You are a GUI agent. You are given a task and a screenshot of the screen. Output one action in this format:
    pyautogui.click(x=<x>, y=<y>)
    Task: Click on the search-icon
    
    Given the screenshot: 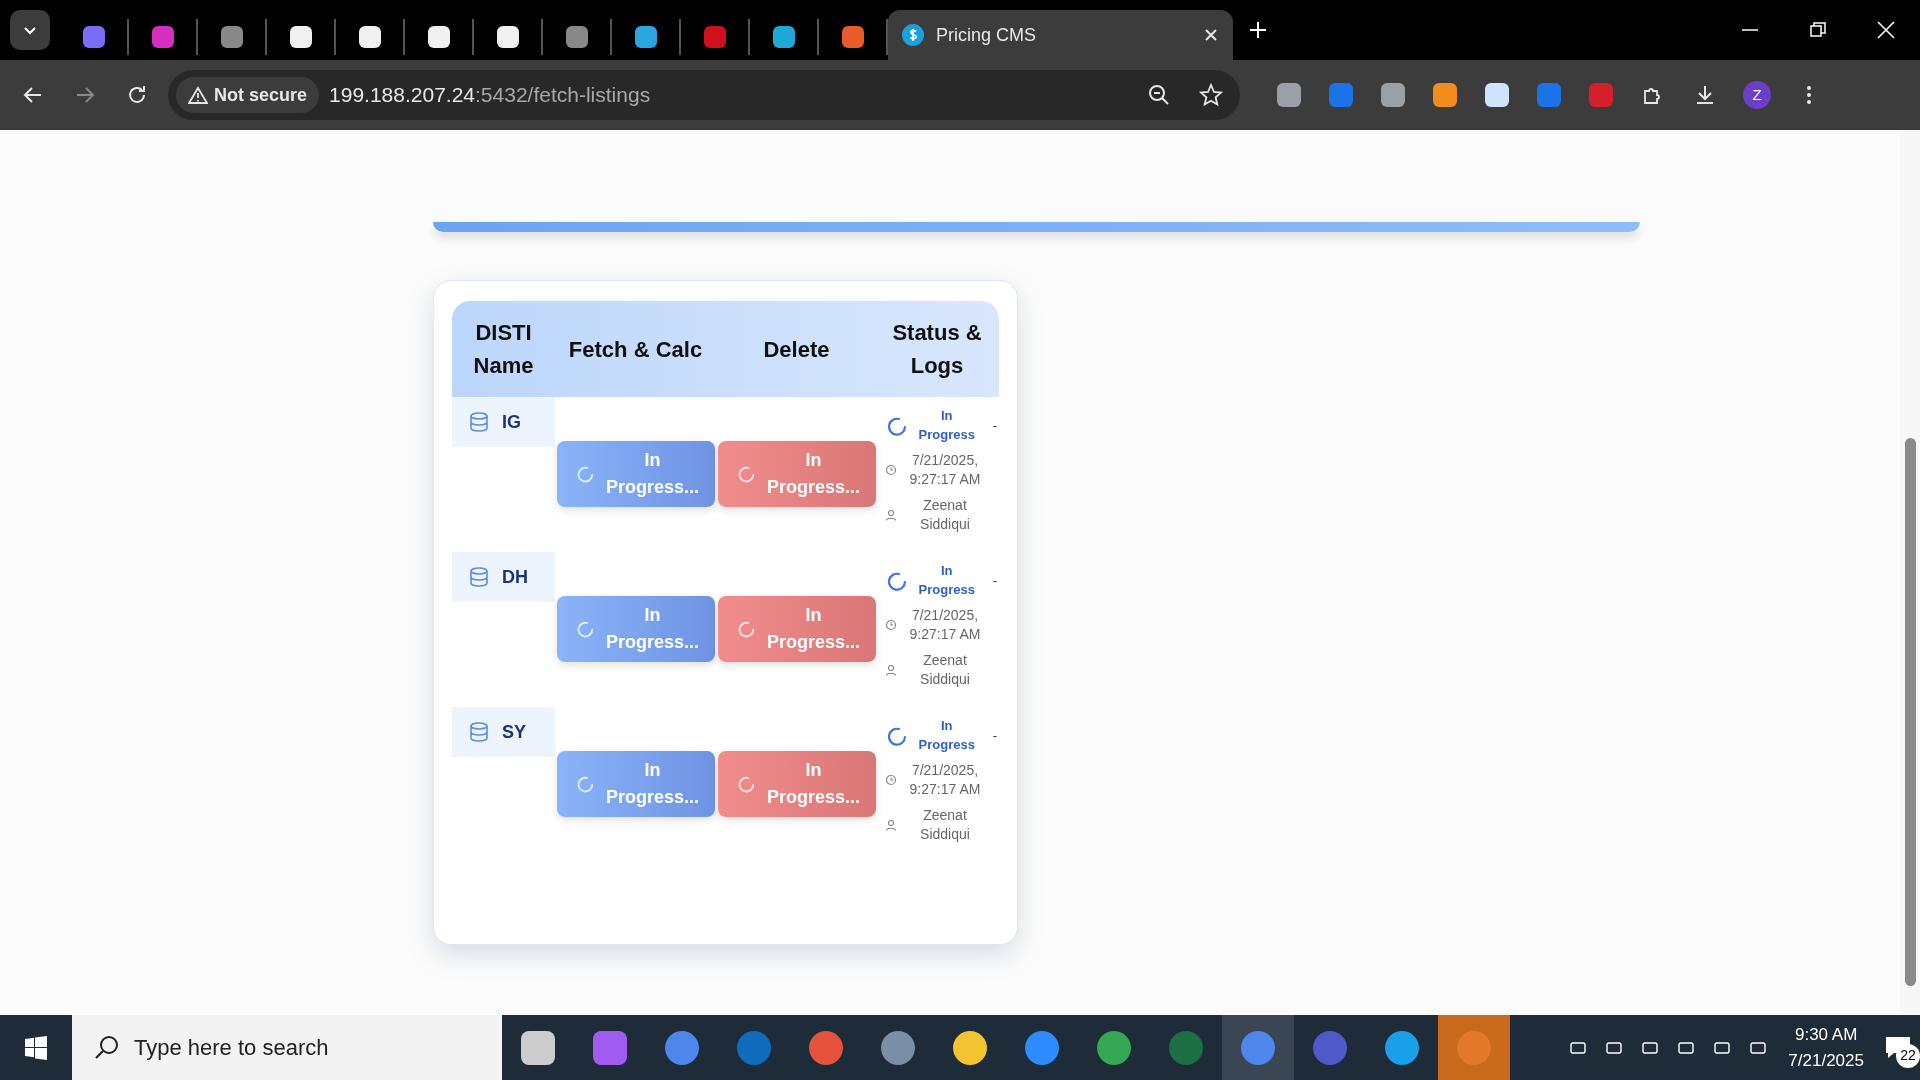 What is the action you would take?
    pyautogui.click(x=107, y=1047)
    